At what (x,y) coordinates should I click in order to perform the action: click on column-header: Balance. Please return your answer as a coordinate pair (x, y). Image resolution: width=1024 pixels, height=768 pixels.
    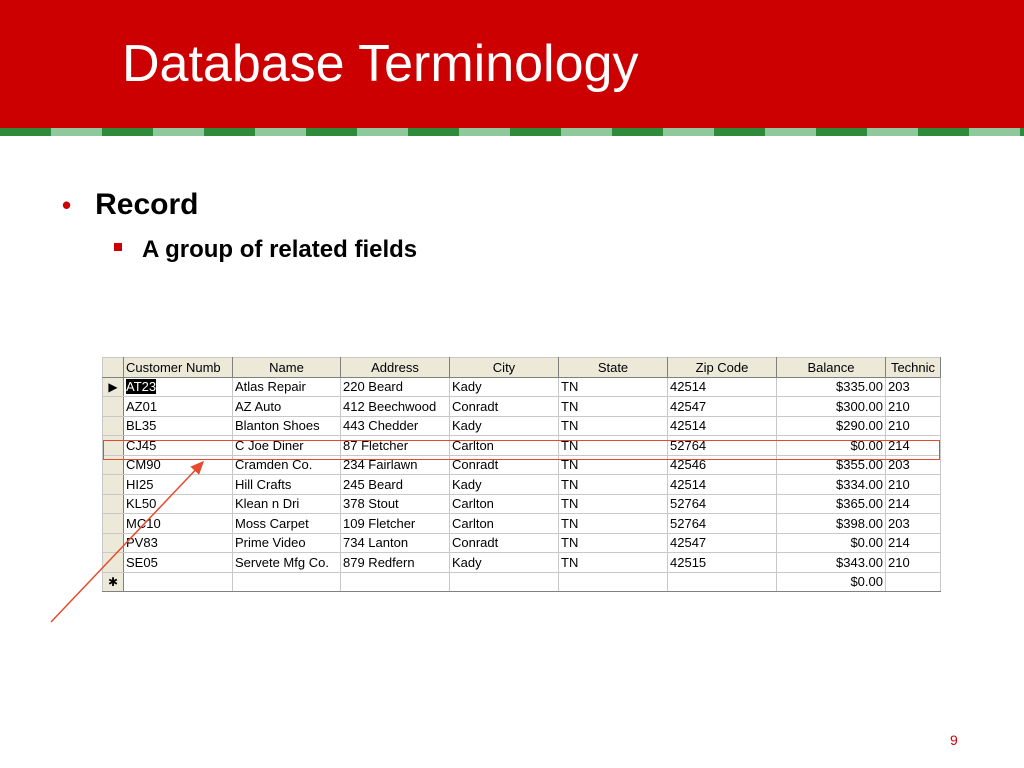
    Looking at the image, I should click on (831, 367).